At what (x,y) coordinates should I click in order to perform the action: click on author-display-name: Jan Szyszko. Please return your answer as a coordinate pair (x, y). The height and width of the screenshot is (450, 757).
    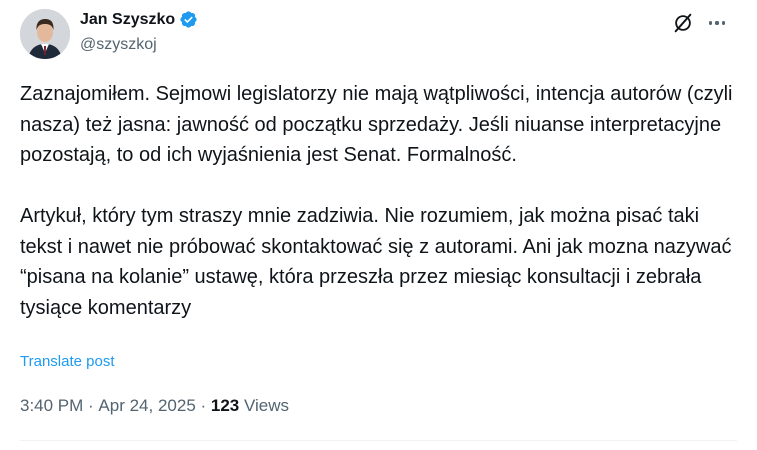
    Looking at the image, I should click on (127, 20).